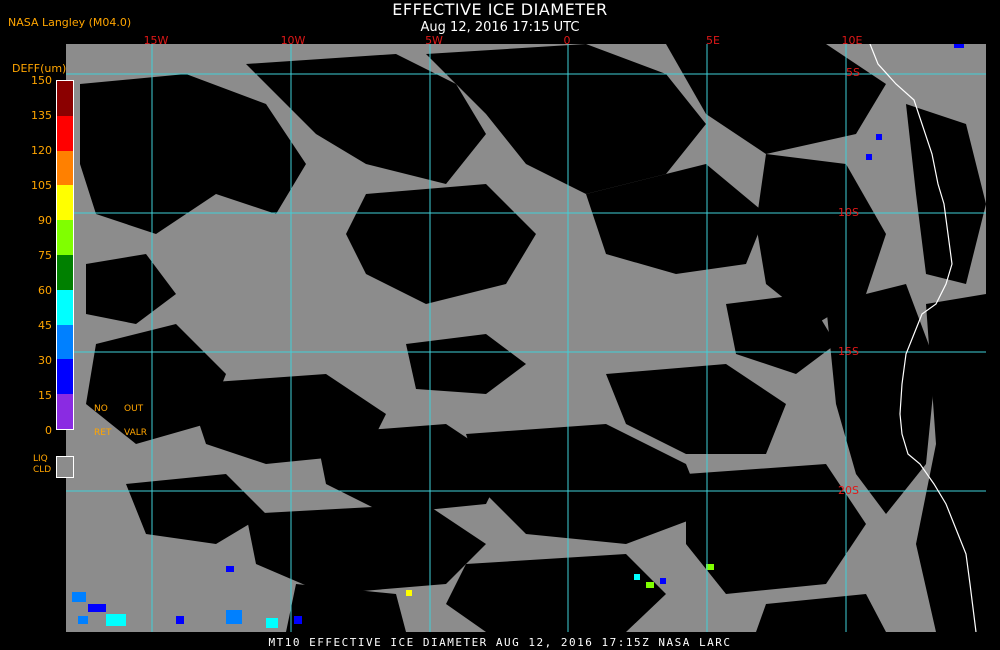 This screenshot has height=650, width=1000. I want to click on colorbar-tick: 15, so click(45, 395).